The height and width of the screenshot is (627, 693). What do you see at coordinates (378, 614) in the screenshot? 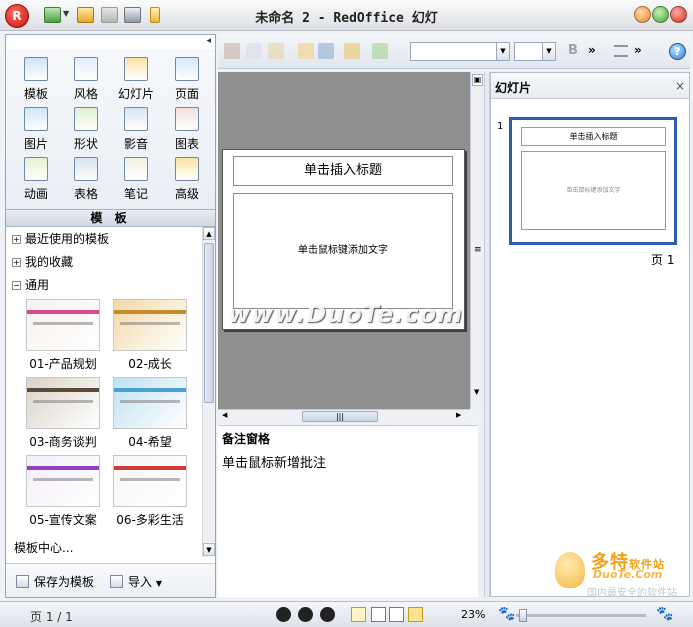
I see `outline-view-icon` at bounding box center [378, 614].